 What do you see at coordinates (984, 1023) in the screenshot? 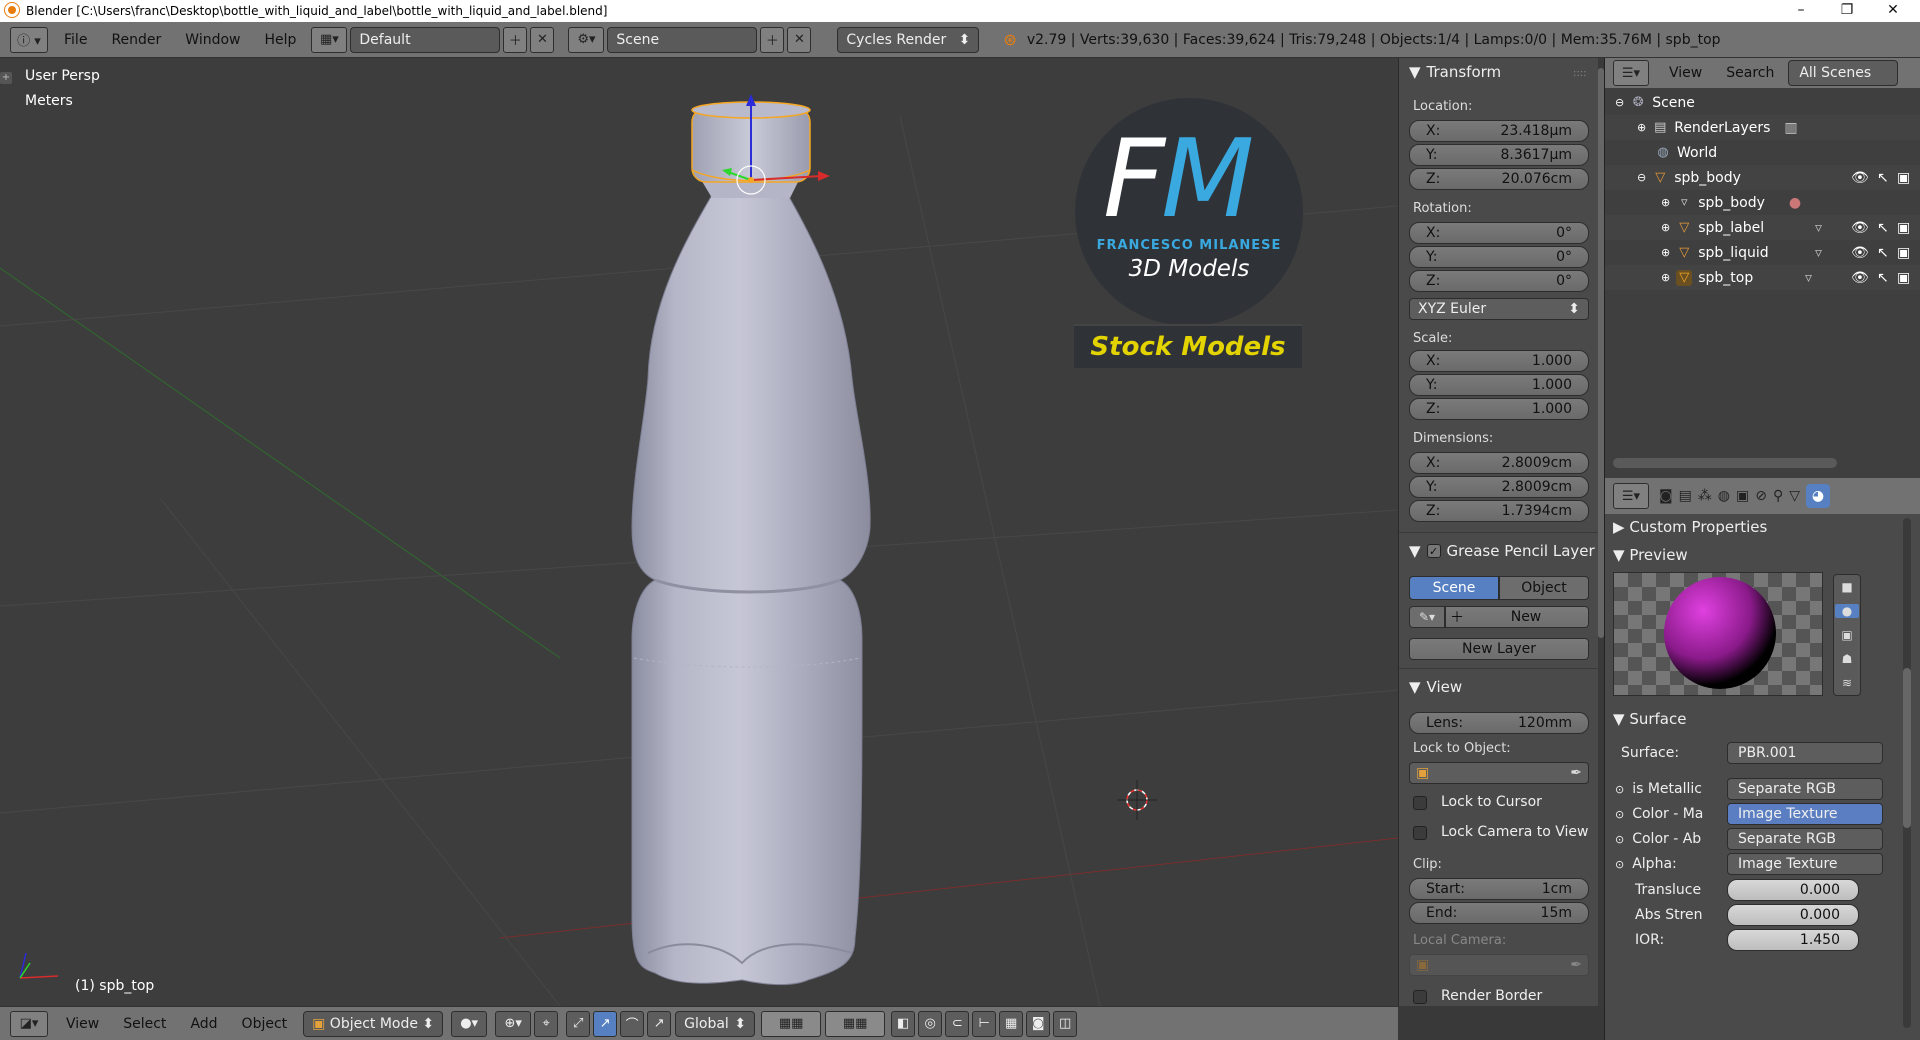
I see `snap-element-icon: ⊢` at bounding box center [984, 1023].